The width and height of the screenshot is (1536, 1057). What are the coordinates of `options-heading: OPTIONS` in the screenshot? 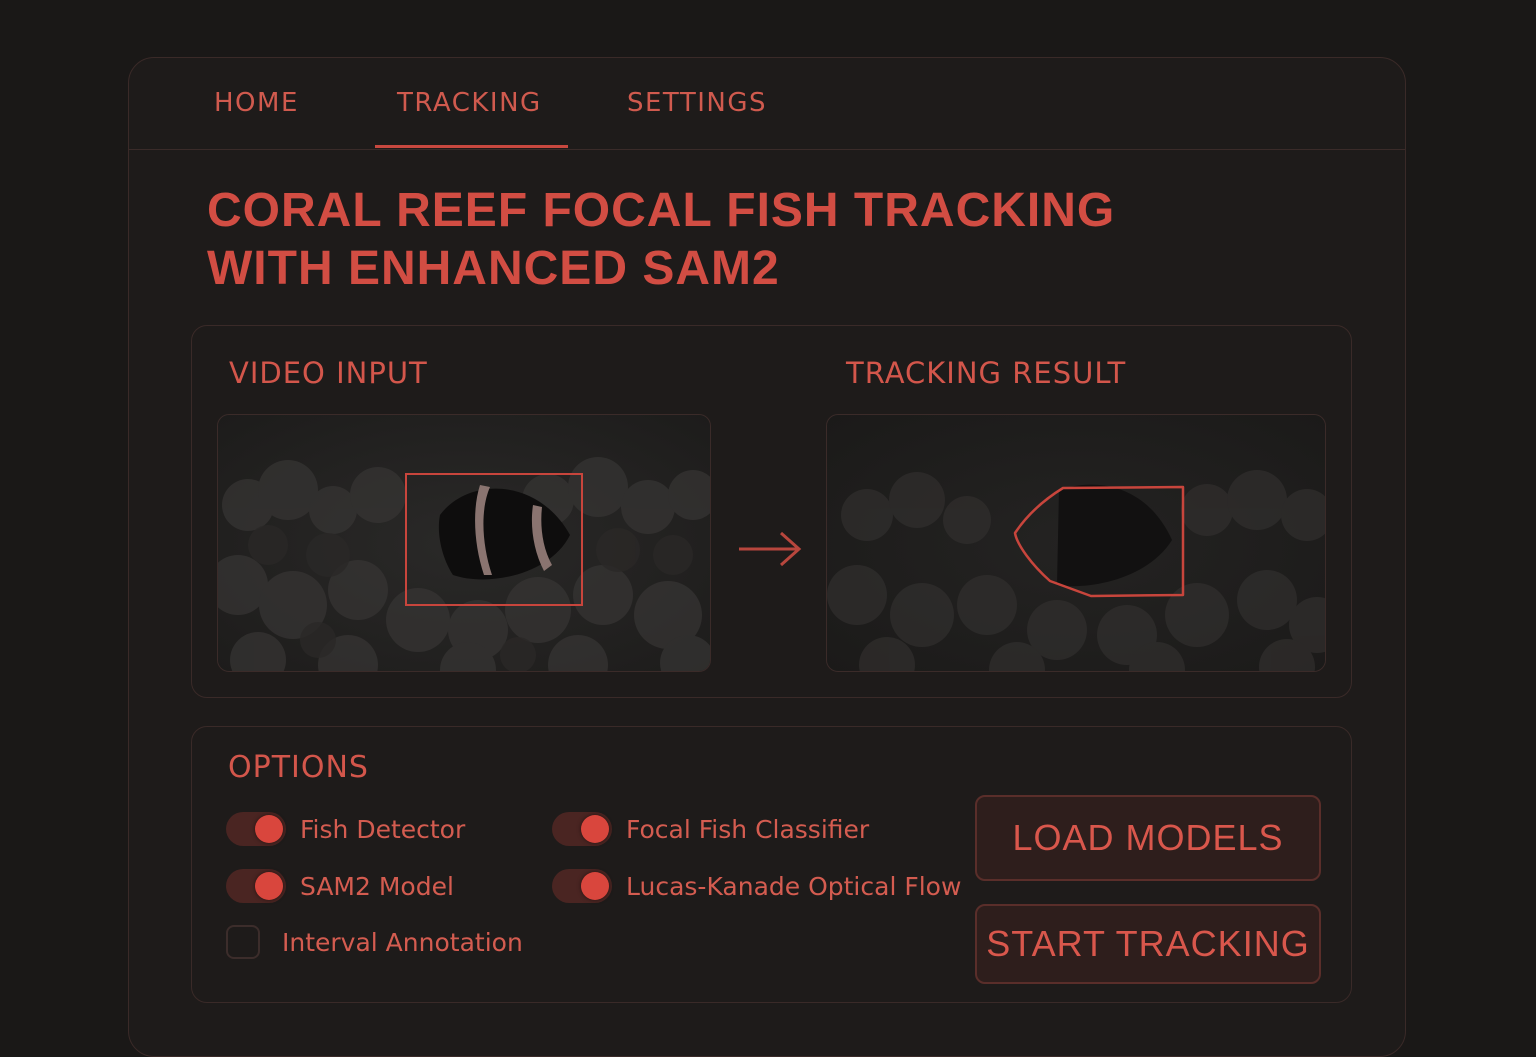 It's located at (298, 767).